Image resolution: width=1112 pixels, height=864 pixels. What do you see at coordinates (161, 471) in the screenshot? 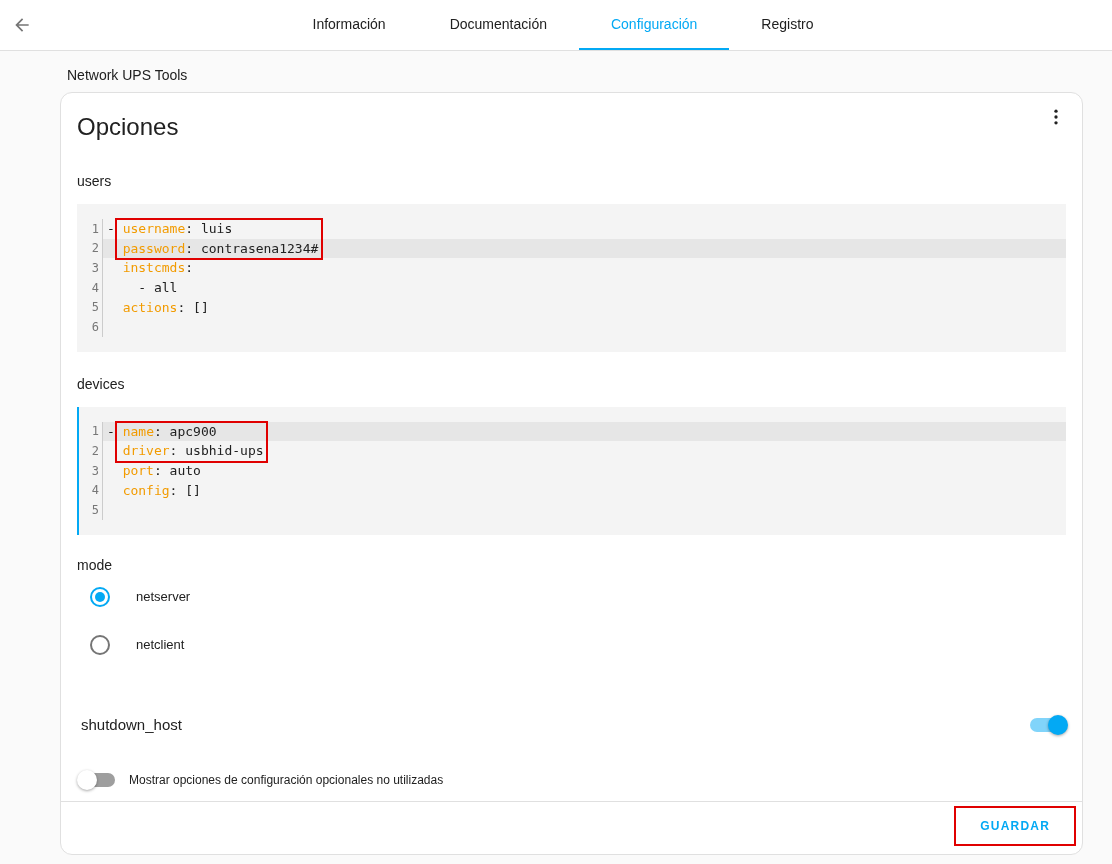
I see `code-text: port: auto` at bounding box center [161, 471].